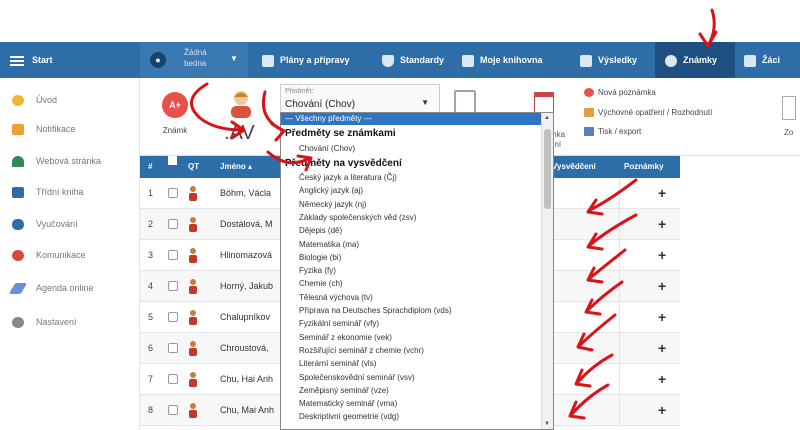 The image size is (800, 430). I want to click on dropdown-option: Matematický seminář (vma), so click(348, 403).